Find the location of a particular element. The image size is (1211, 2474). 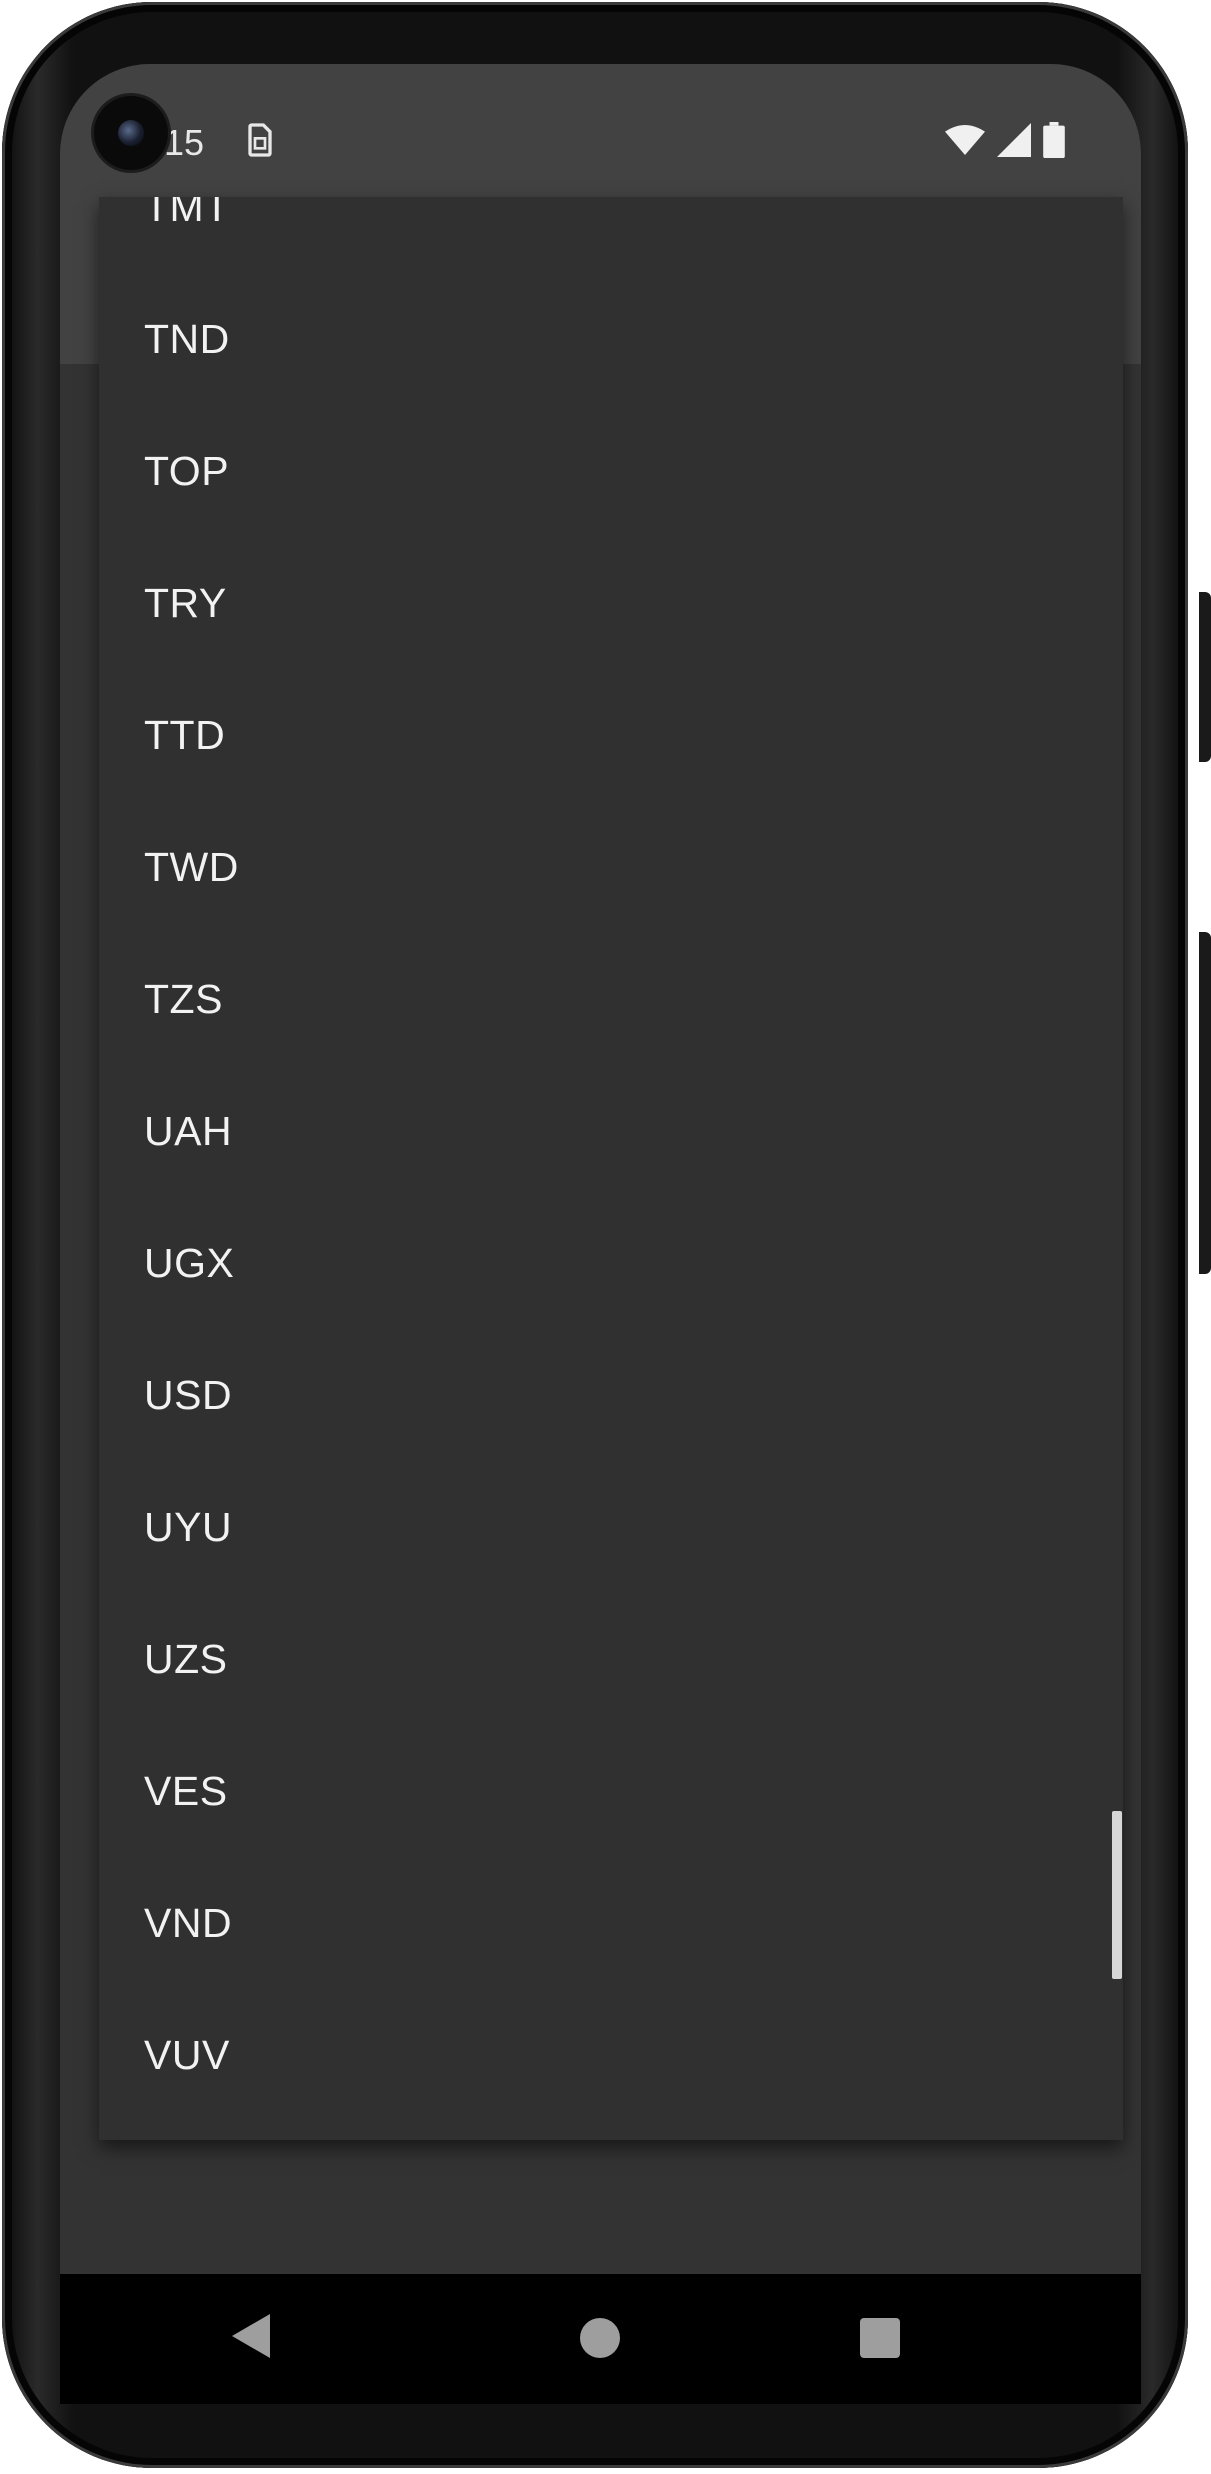

dropdown-item-label: TWD is located at coordinates (191, 866).